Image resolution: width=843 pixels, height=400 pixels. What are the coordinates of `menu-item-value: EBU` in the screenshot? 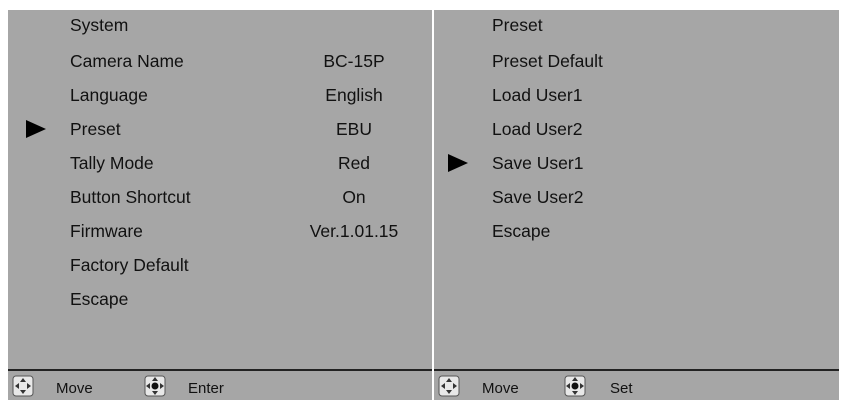 It's located at (354, 129).